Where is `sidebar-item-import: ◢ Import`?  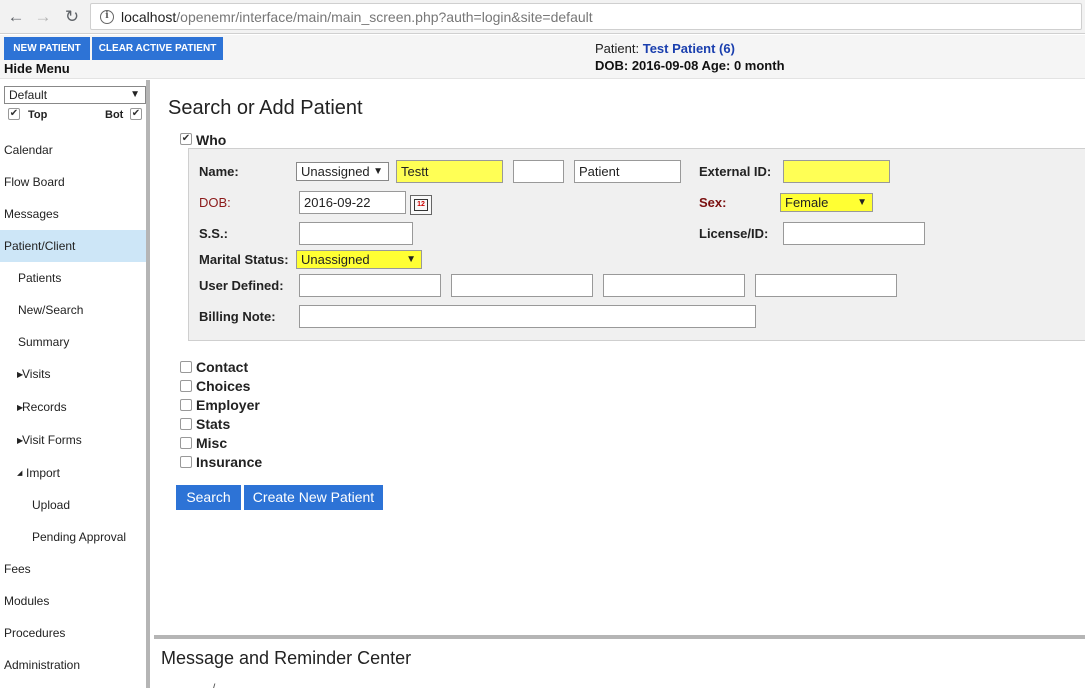 sidebar-item-import: ◢ Import is located at coordinates (73, 473).